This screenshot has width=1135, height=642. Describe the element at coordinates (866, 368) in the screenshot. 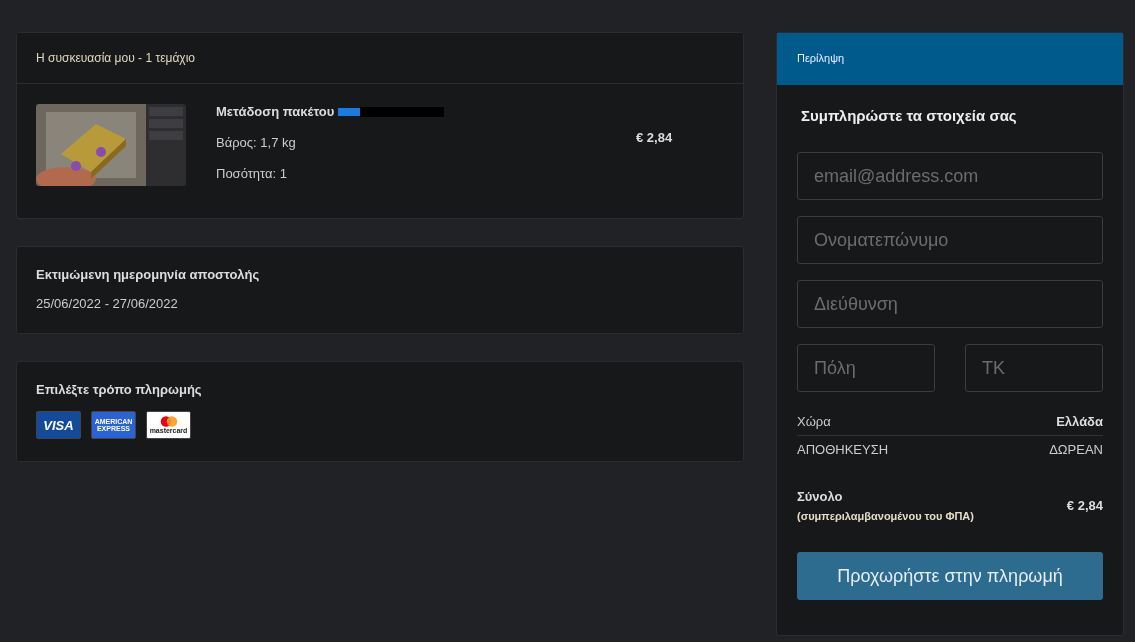

I see `input-field: Πόλη` at that location.